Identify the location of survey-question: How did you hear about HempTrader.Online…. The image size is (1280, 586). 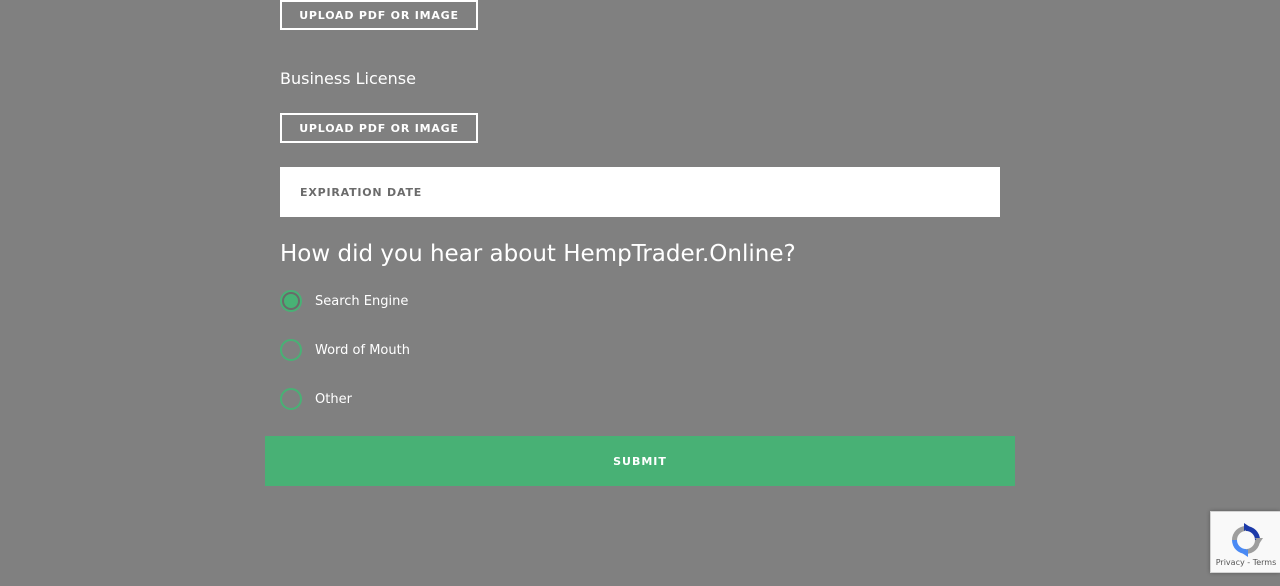
(538, 254).